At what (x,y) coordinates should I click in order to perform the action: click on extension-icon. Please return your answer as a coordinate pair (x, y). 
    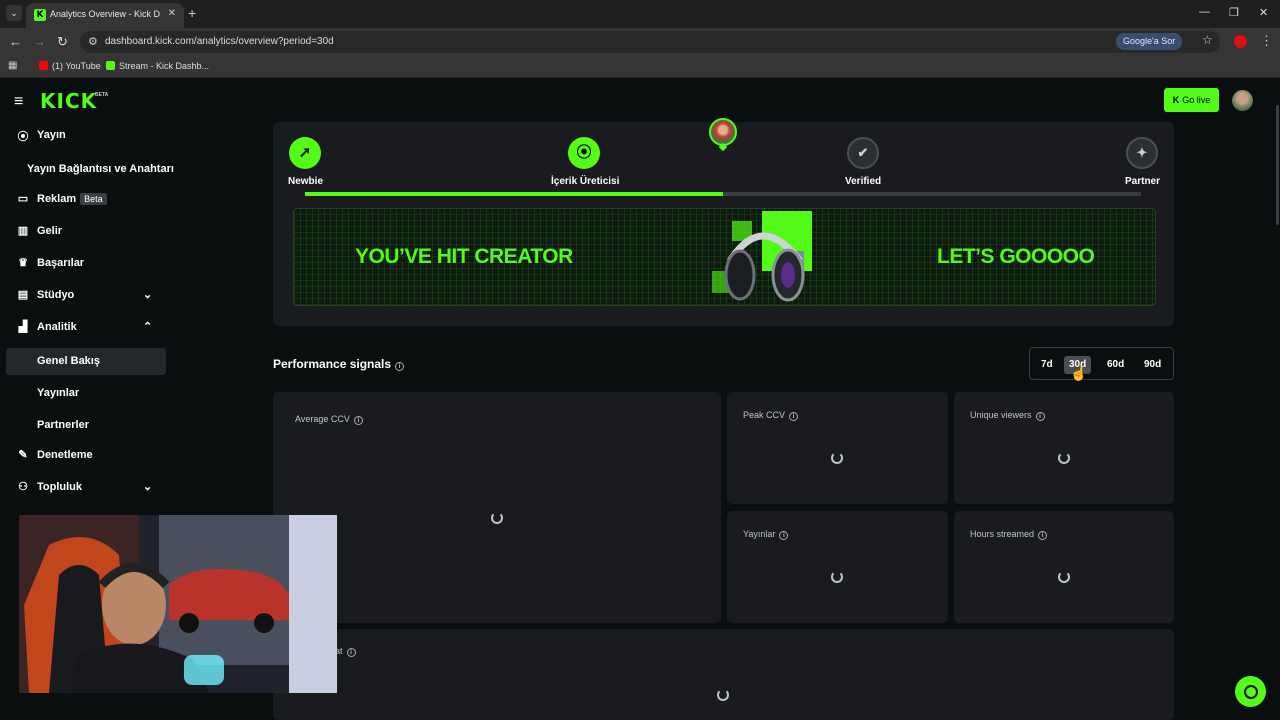
    Looking at the image, I should click on (1240, 41).